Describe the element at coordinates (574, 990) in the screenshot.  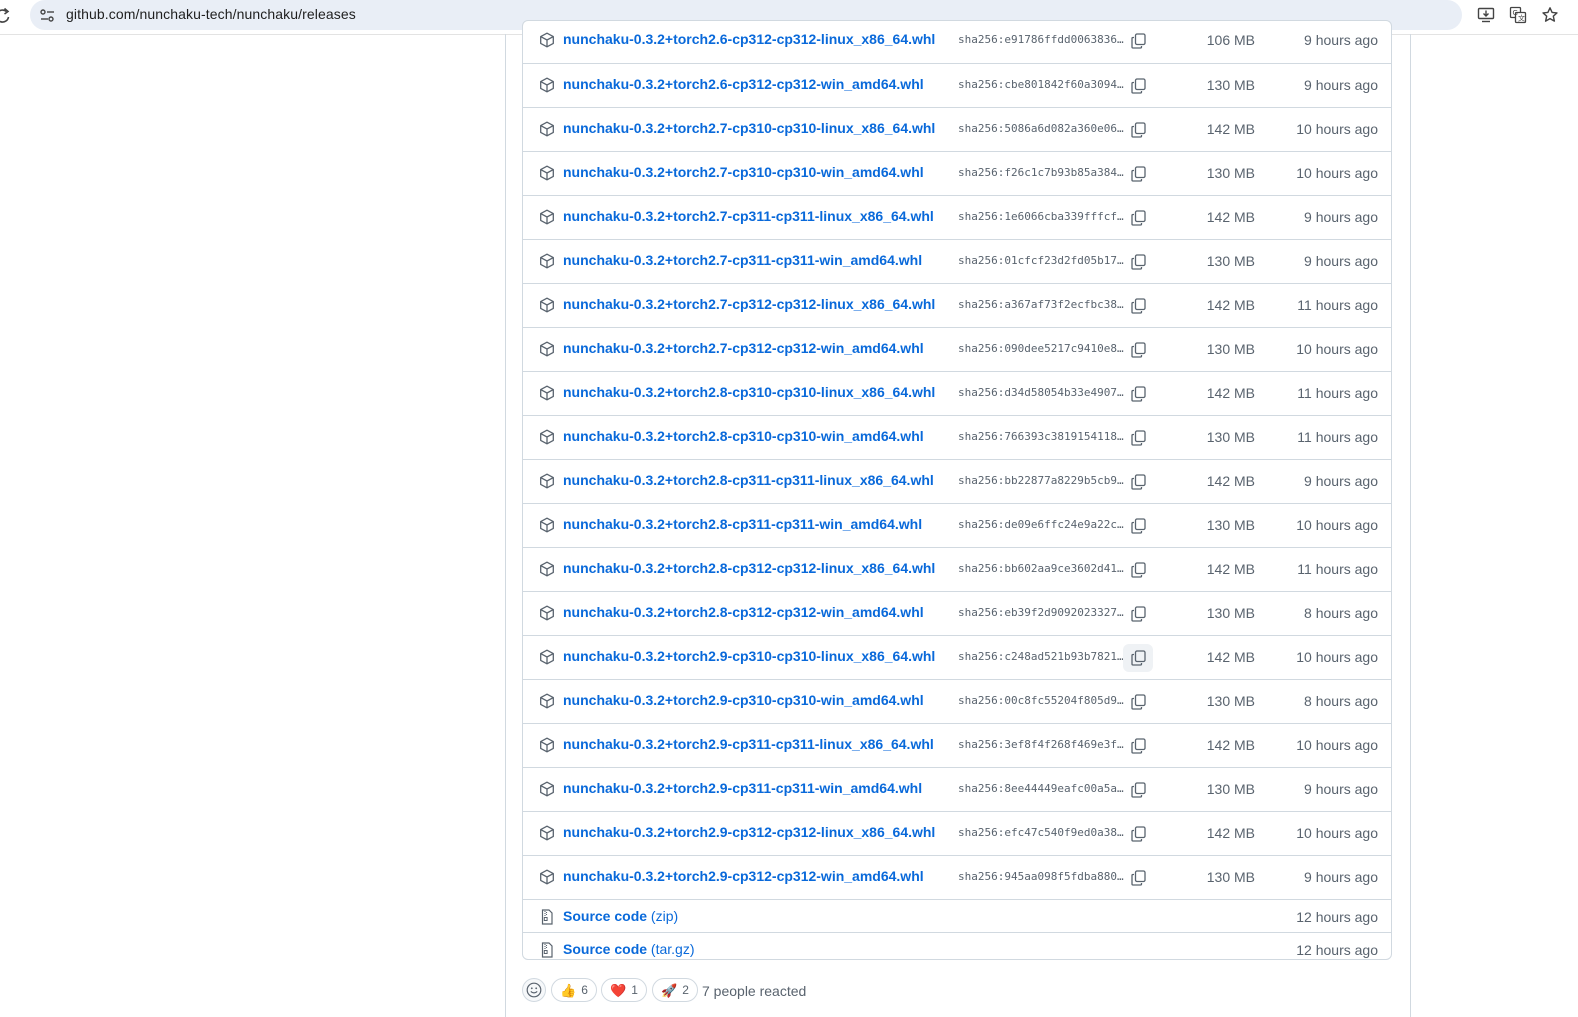
I see `reaction-thumbs-up: 👍 6` at that location.